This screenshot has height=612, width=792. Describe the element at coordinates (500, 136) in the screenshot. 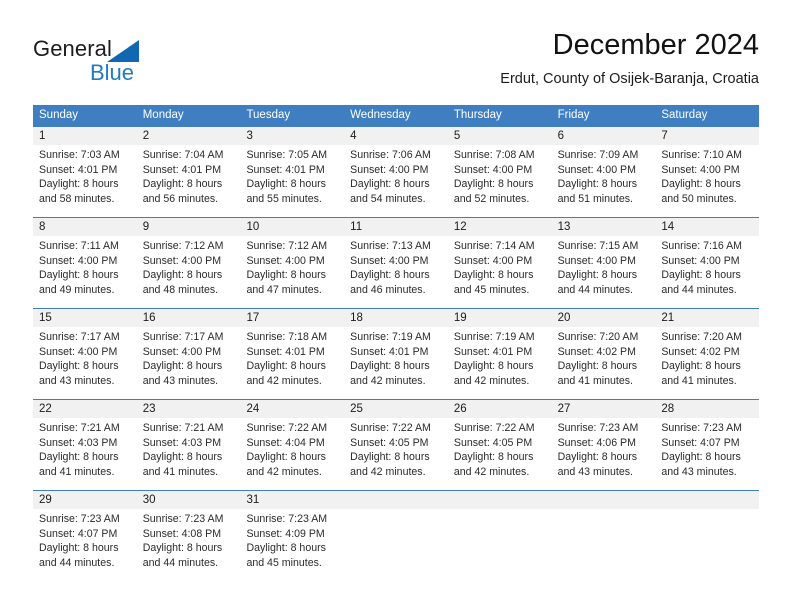

I see `day-number: 5` at that location.